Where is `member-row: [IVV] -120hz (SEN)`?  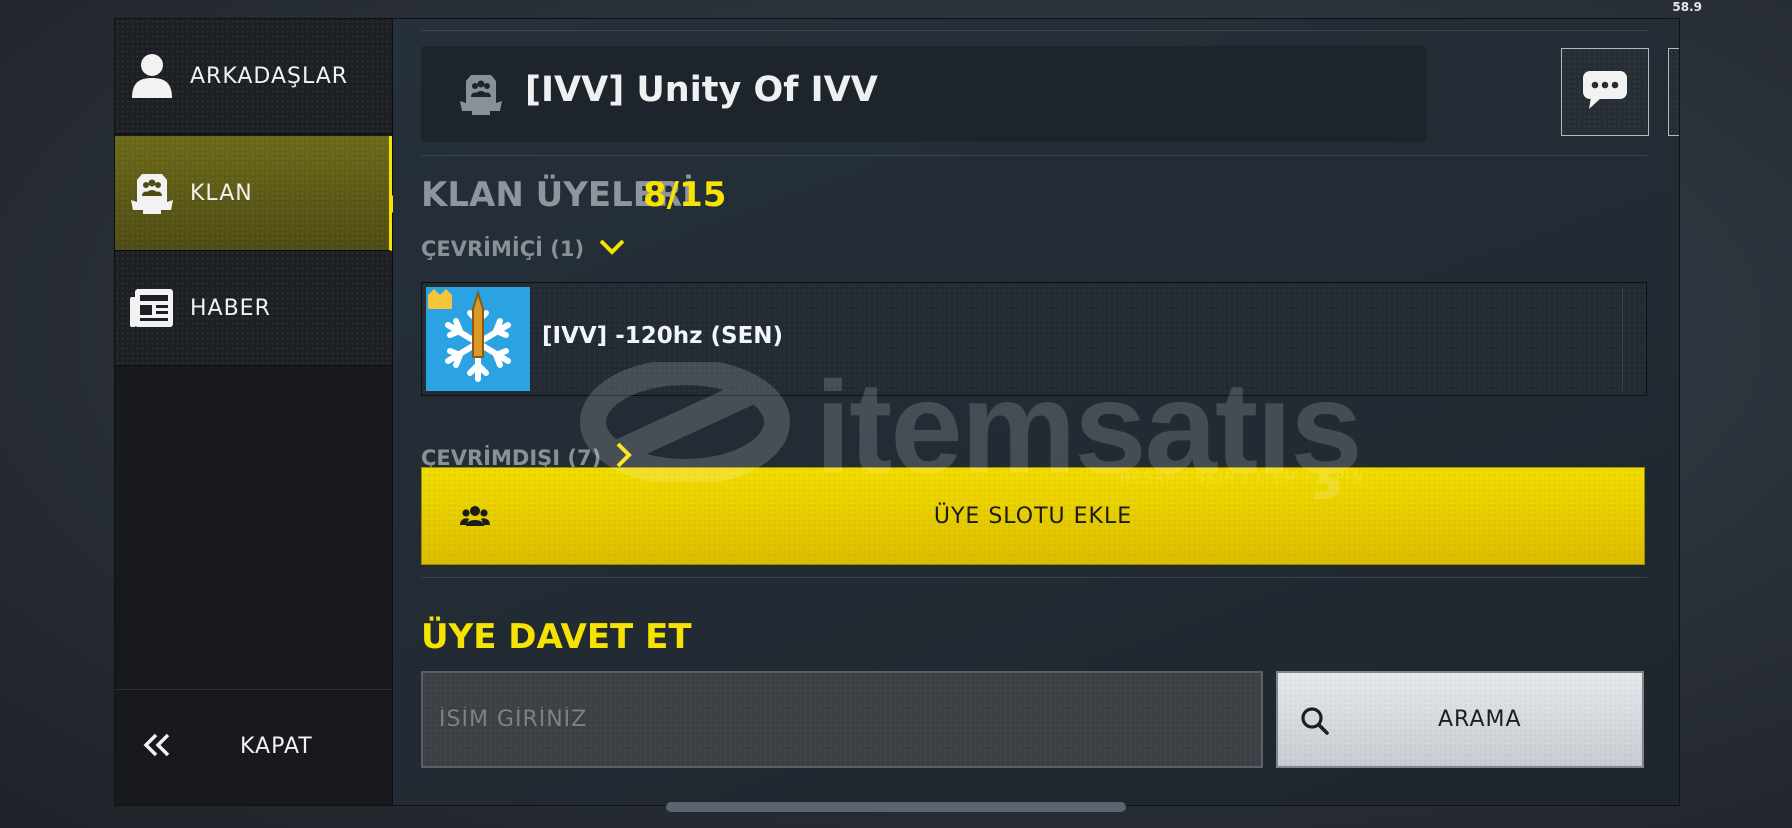 member-row: [IVV] -120hz (SEN) is located at coordinates (1034, 339).